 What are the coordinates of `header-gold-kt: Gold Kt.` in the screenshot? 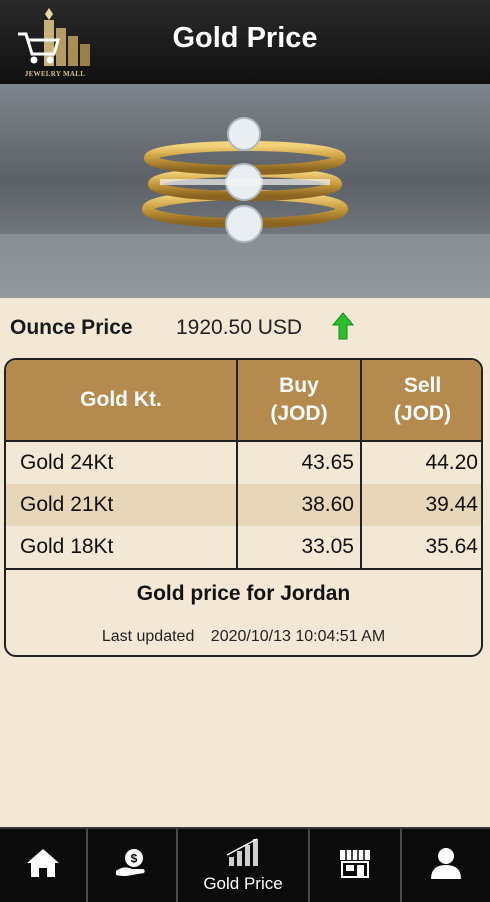 It's located at (121, 399).